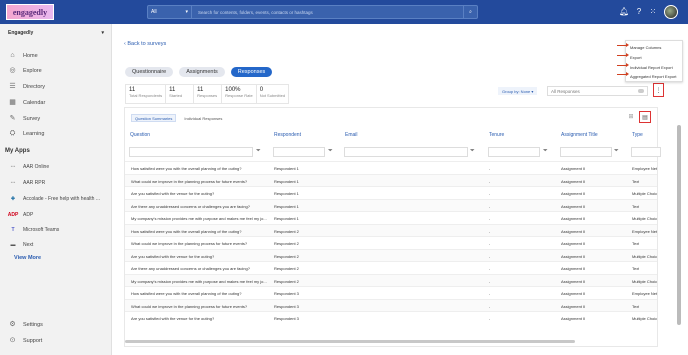 This screenshot has height=355, width=688. I want to click on sidebar-item-home: ⌂ Home, so click(22, 55).